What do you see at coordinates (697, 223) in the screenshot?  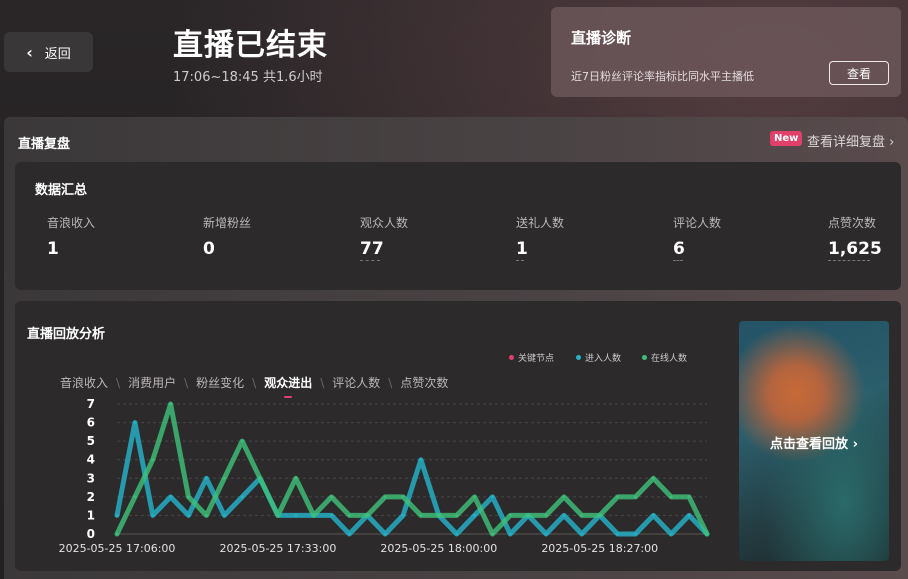 I see `metric-label: 评论人数` at bounding box center [697, 223].